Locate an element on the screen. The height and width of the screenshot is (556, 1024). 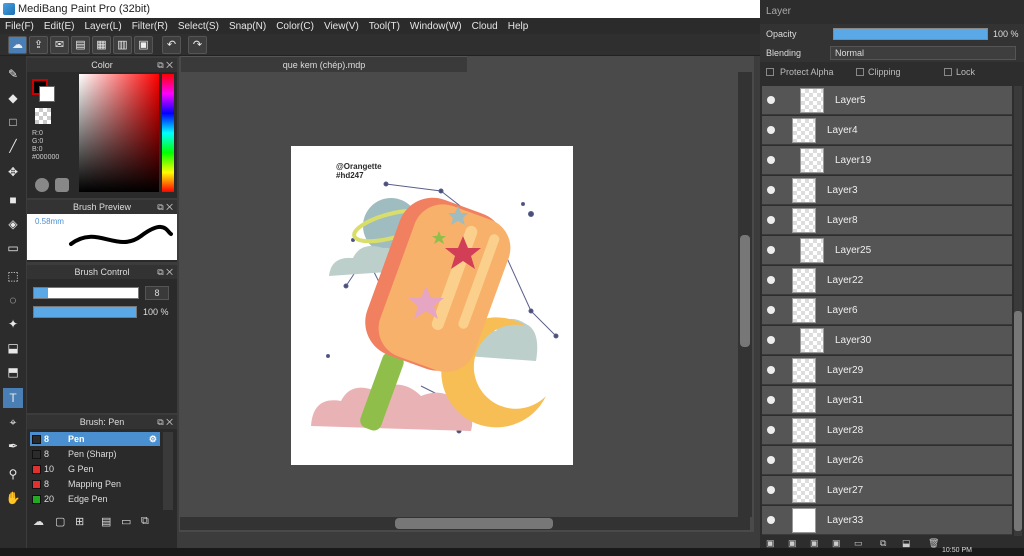
menu-help: Help is located at coordinates (518, 26).